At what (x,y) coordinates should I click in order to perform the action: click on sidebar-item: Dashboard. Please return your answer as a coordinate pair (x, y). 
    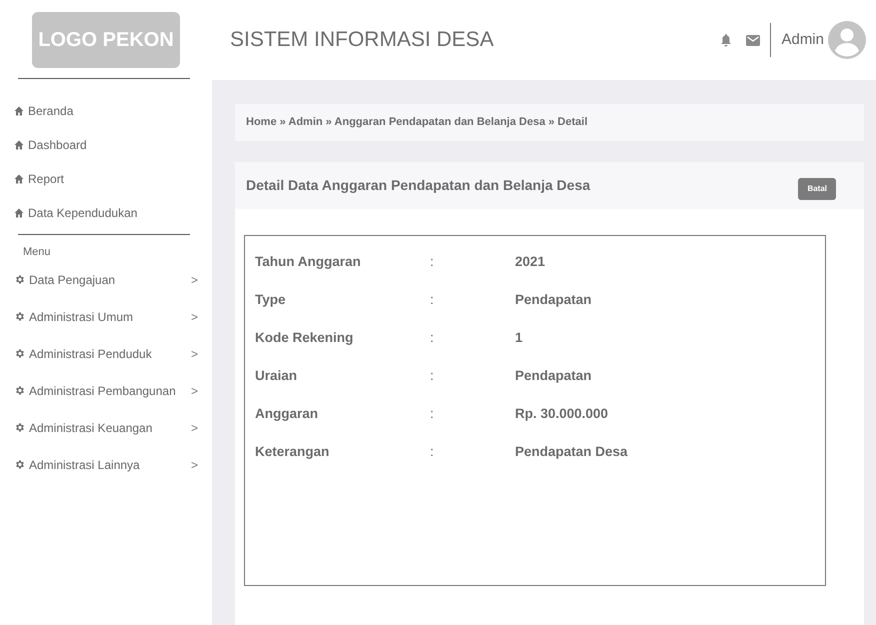
    Looking at the image, I should click on (50, 145).